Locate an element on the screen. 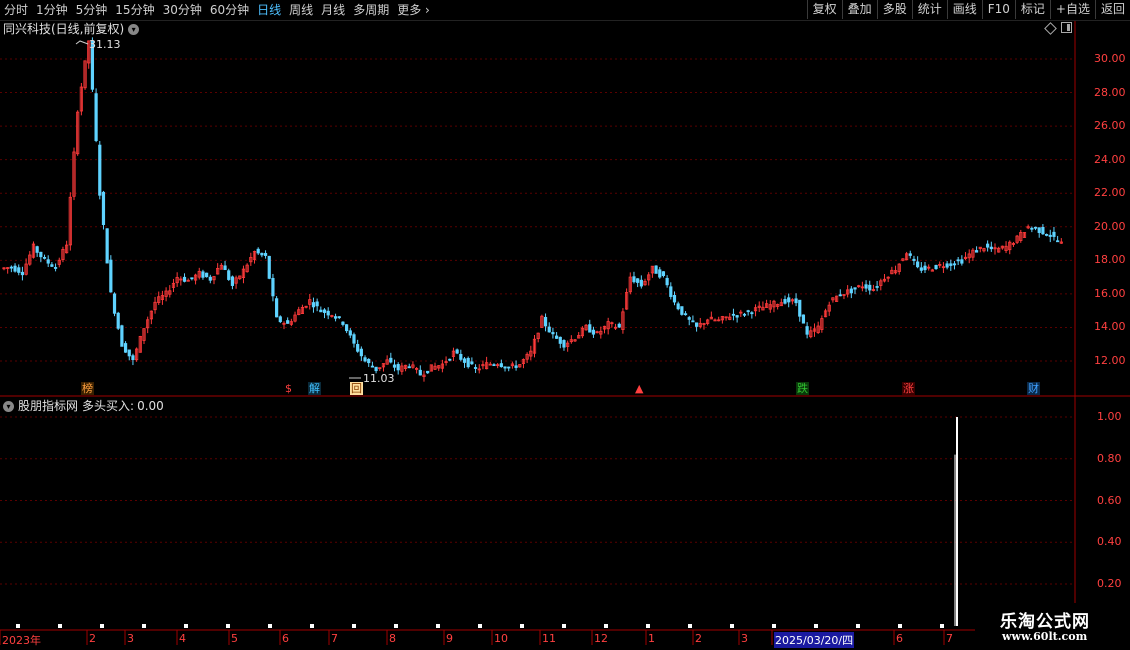 This screenshot has height=650, width=1130. event-marker-2: 解 is located at coordinates (314, 388).